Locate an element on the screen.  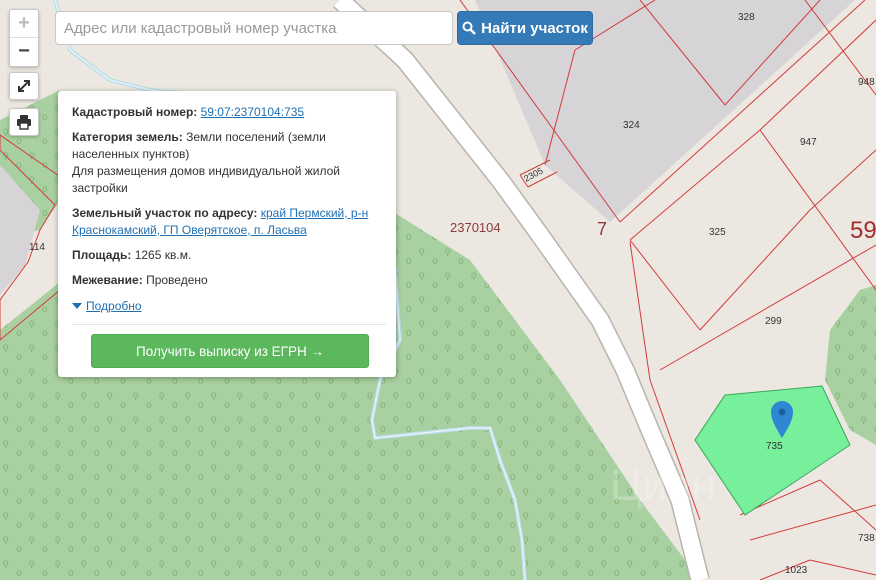
details-toggle: Подробно is located at coordinates (107, 306).